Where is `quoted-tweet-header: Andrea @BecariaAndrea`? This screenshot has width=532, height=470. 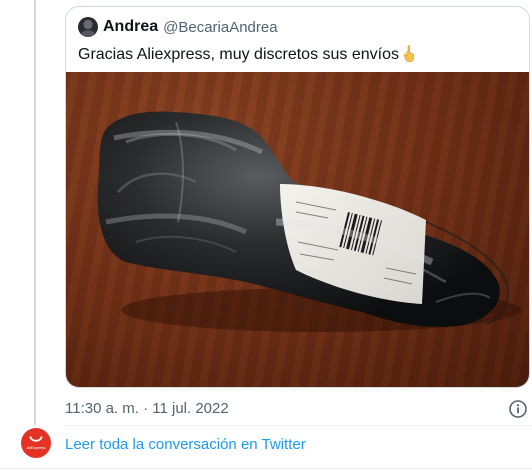 quoted-tweet-header: Andrea @BecariaAndrea is located at coordinates (178, 27).